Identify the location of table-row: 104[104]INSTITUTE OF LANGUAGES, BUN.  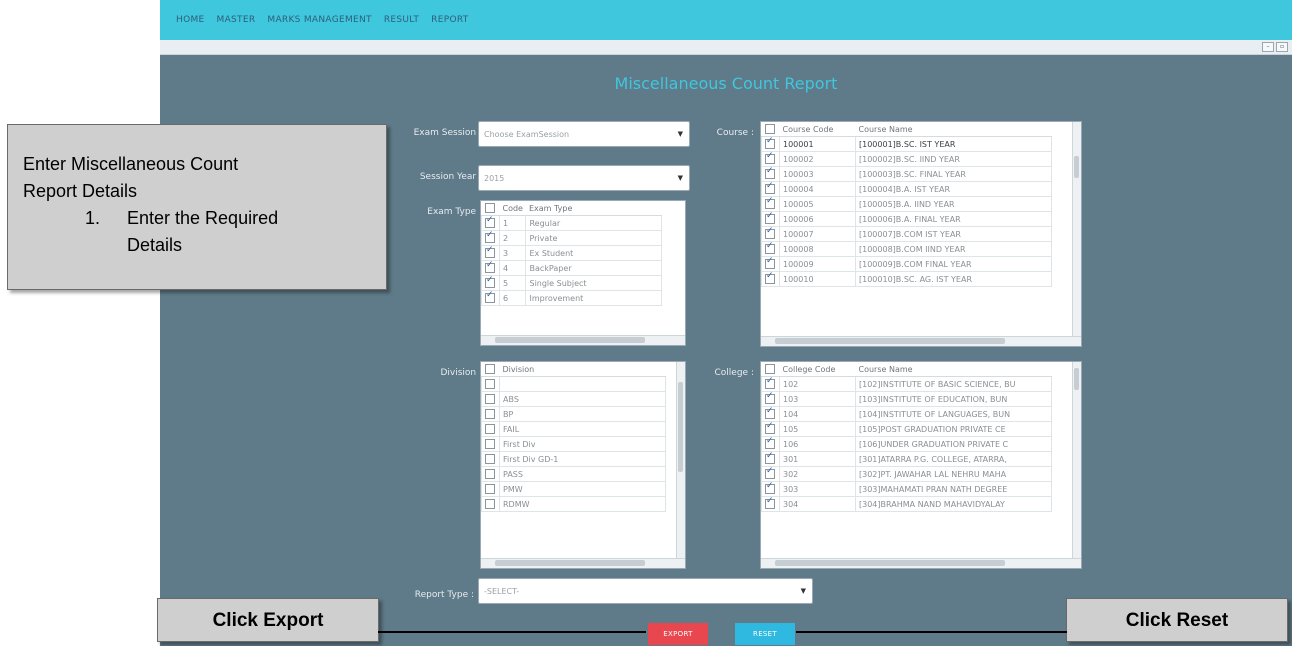
(906, 414).